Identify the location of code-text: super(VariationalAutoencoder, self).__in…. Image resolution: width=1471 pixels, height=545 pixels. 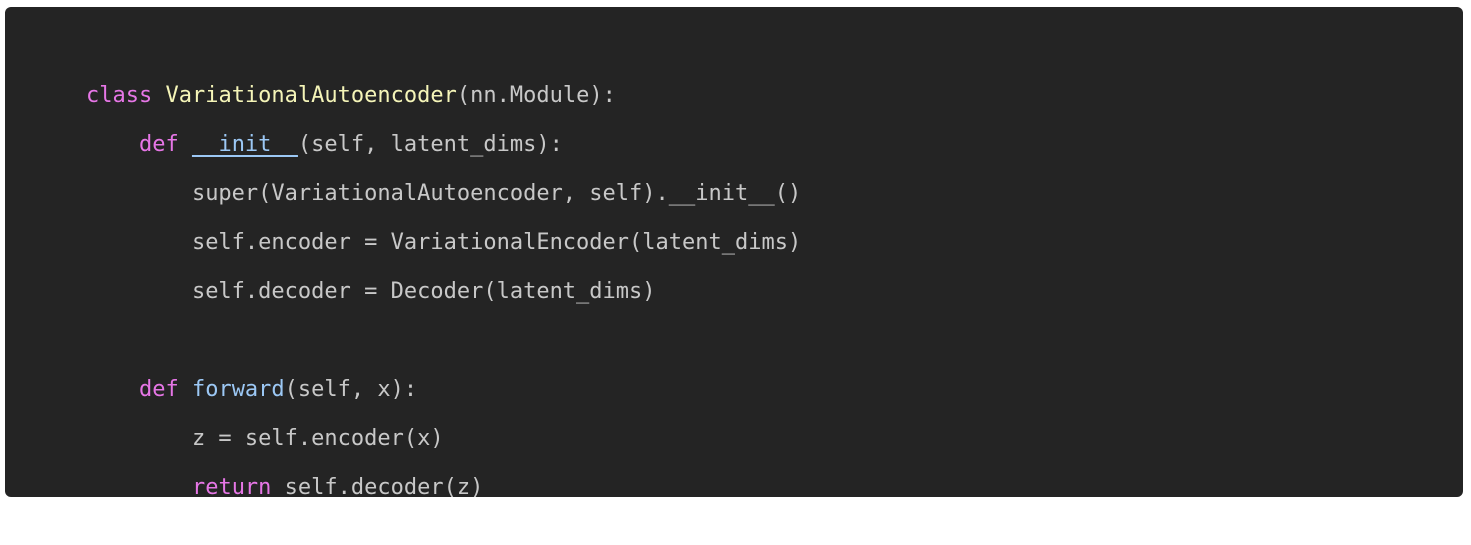
(443, 193).